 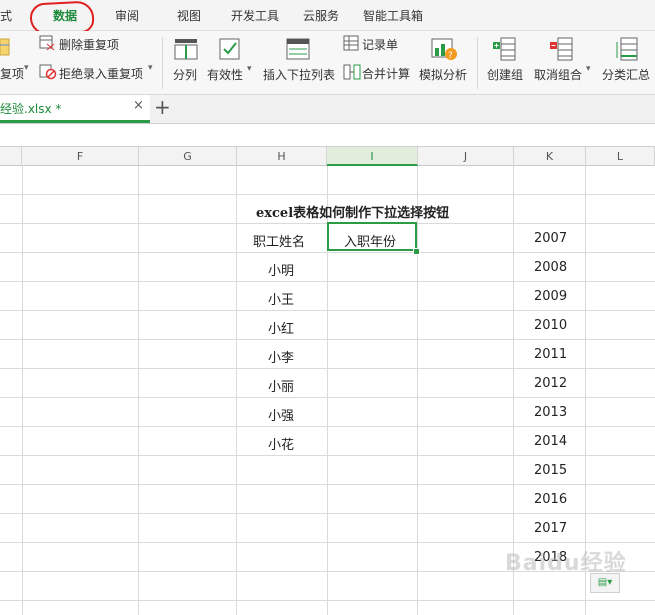 I want to click on header-name-cell: 职工姓名, so click(x=279, y=240).